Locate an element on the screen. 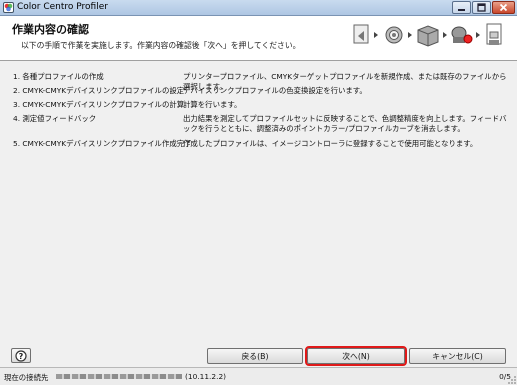  step-indicator is located at coordinates (427, 35).